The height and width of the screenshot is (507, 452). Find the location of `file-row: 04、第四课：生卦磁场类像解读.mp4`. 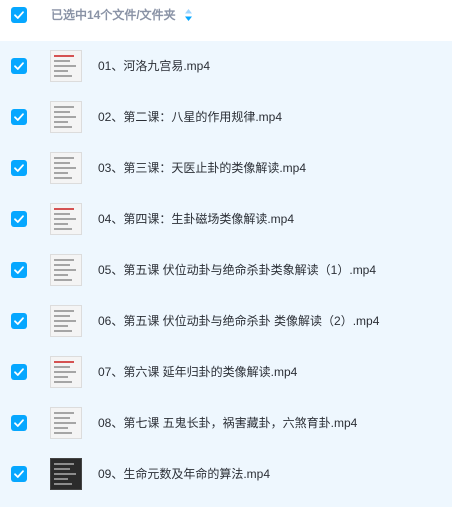

file-row: 04、第四课：生卦磁场类像解读.mp4 is located at coordinates (226, 219).